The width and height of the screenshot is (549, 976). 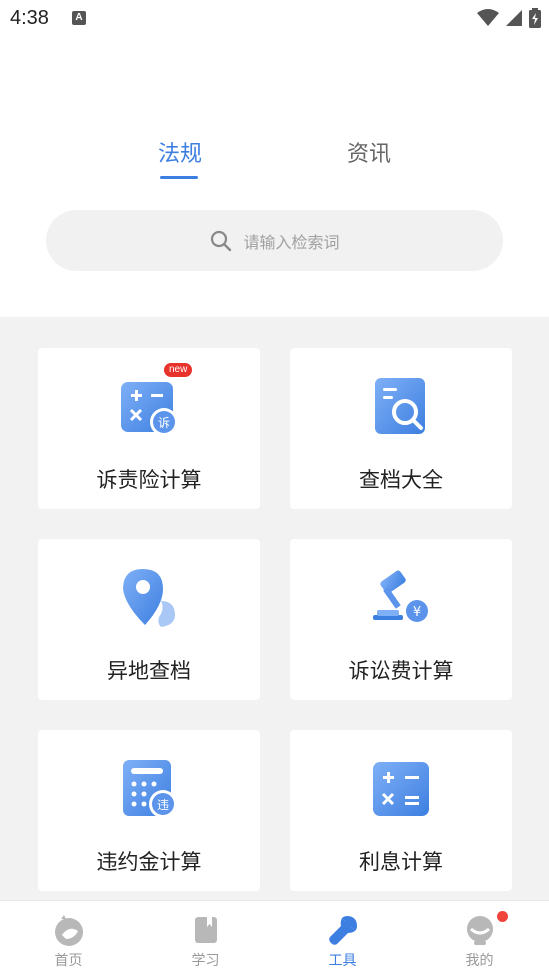 I want to click on tab-laws: 法规, so click(x=180, y=152).